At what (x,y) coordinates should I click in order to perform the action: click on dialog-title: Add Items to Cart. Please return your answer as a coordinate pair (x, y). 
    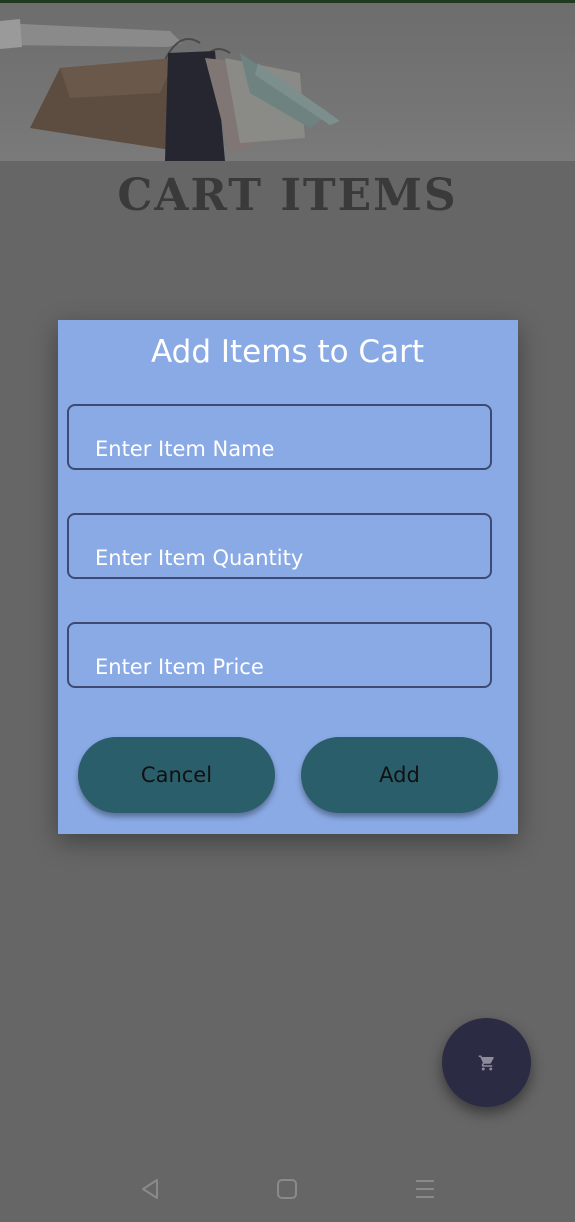
    Looking at the image, I should click on (287, 352).